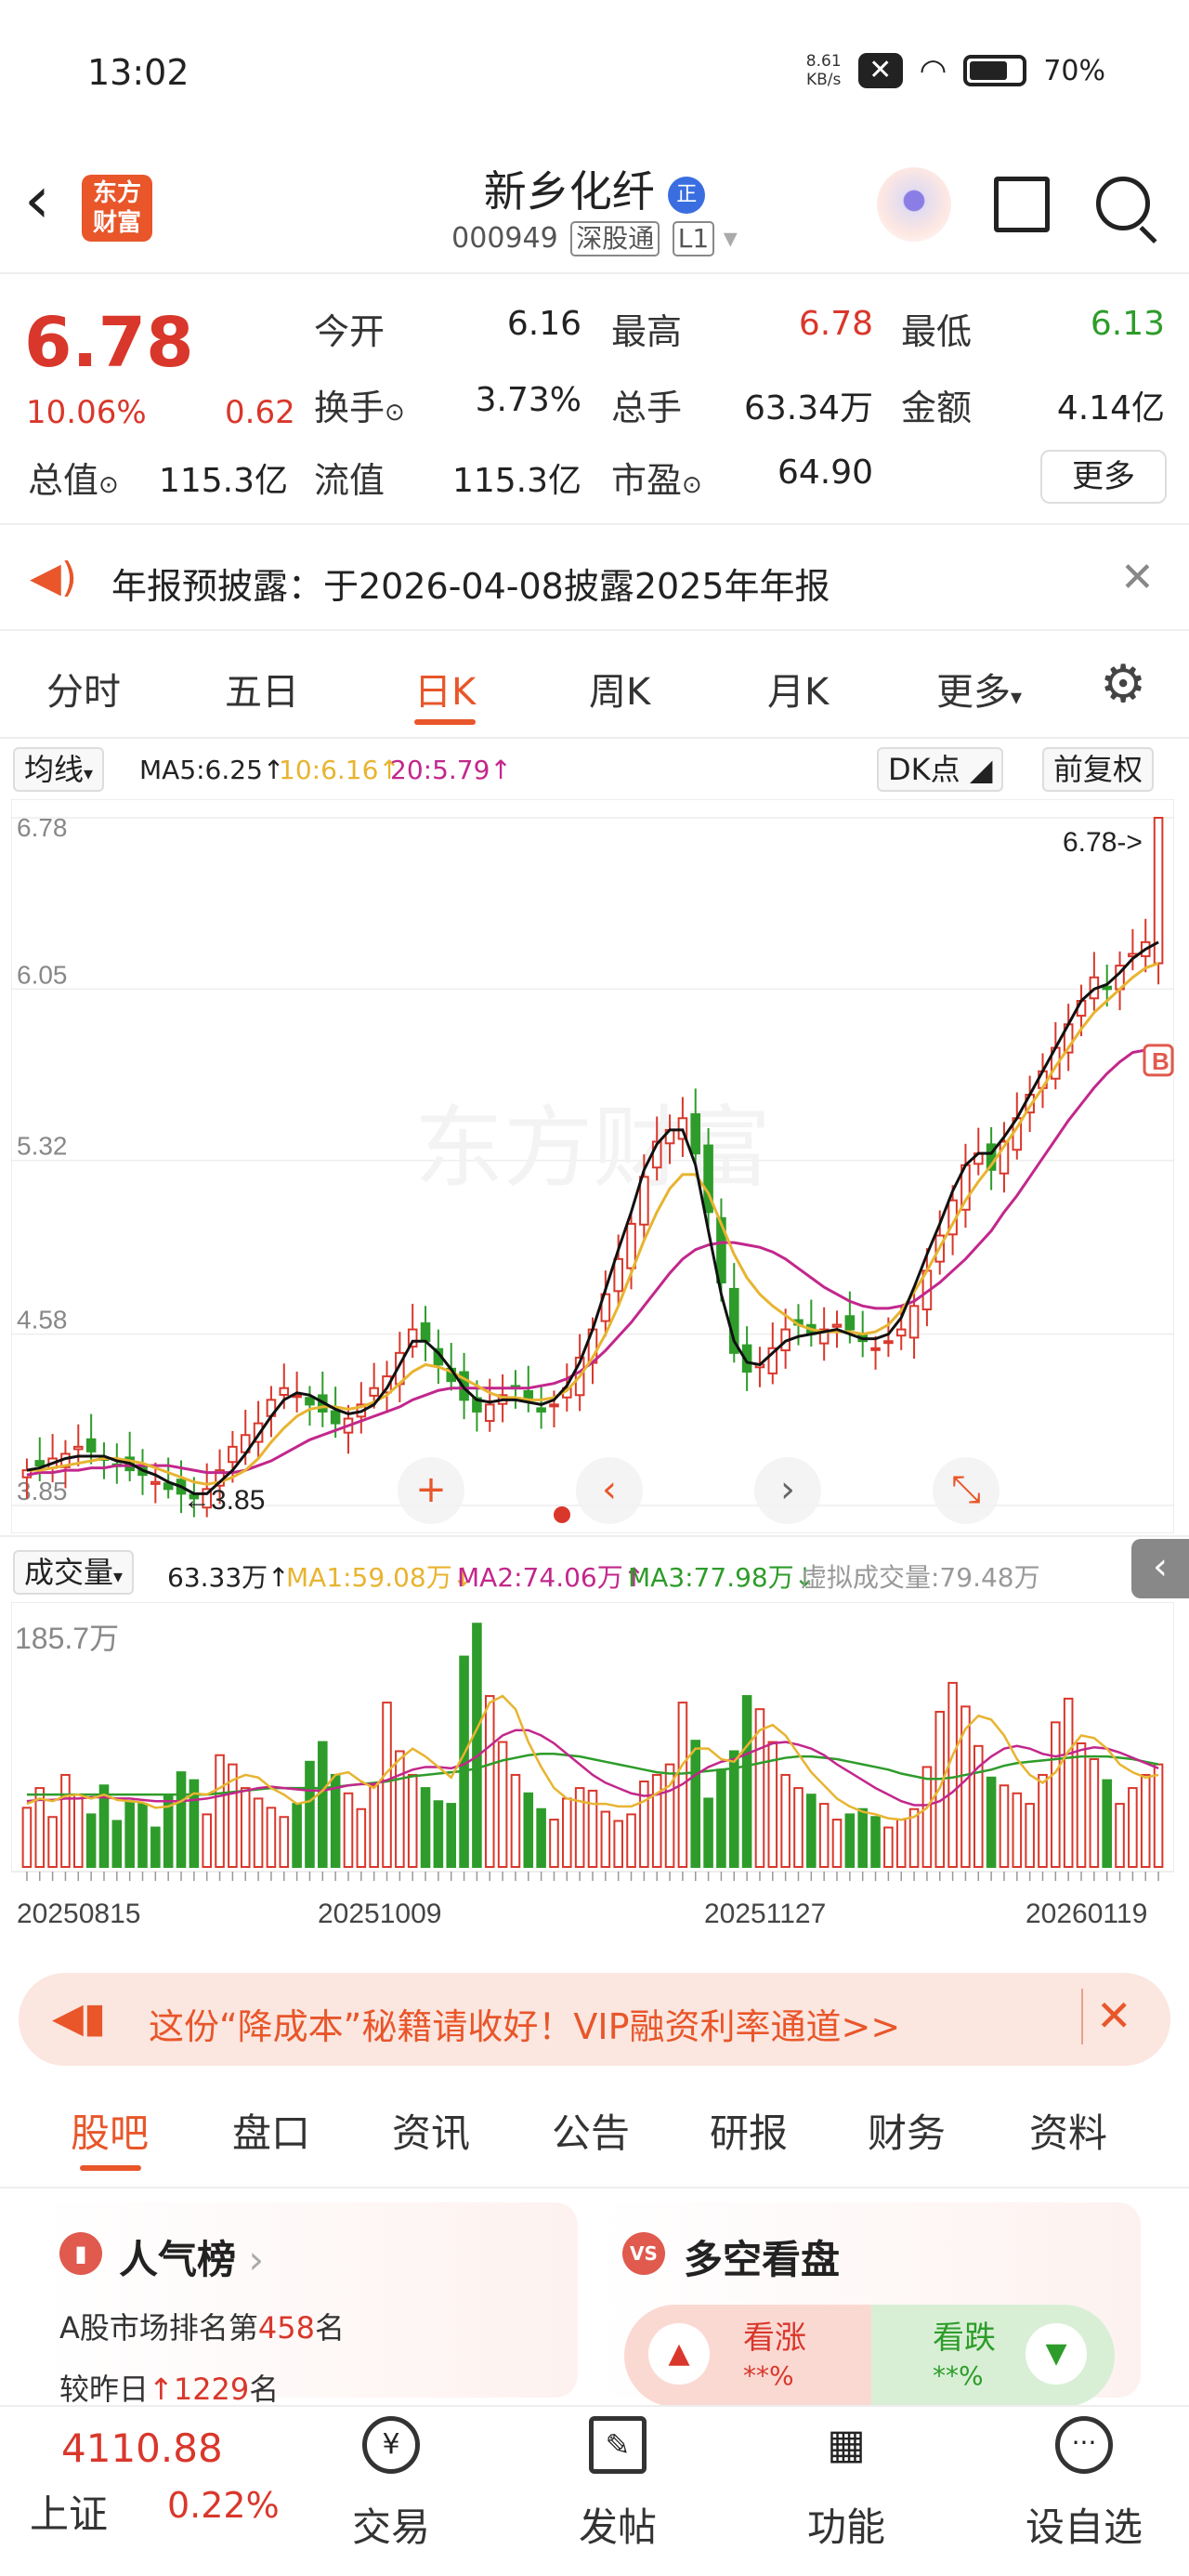  What do you see at coordinates (445, 689) in the screenshot?
I see `tab-daily-k: 日K` at bounding box center [445, 689].